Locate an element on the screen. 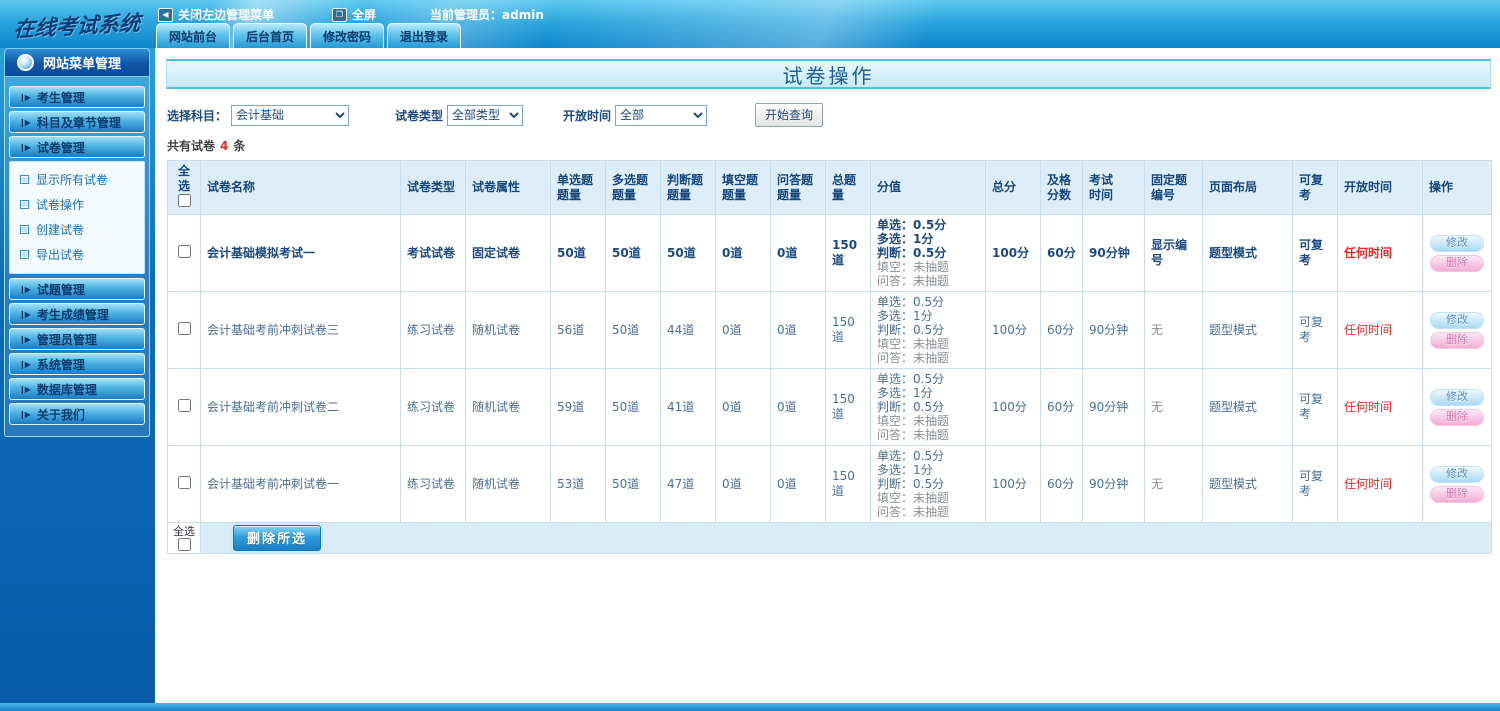  fullscreen-link: ❐ 全屏 is located at coordinates (354, 14).